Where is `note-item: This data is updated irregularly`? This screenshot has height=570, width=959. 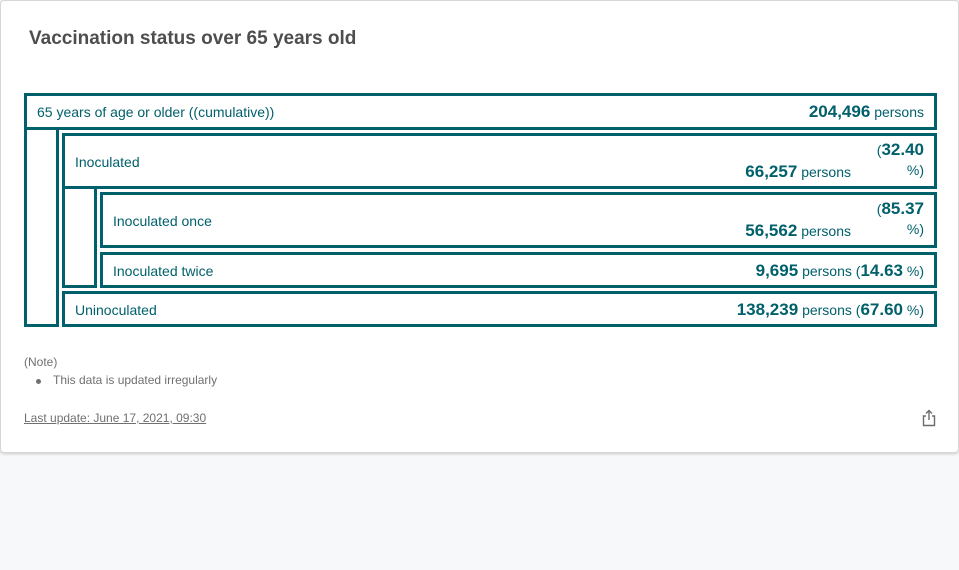 note-item: This data is updated irregularly is located at coordinates (126, 380).